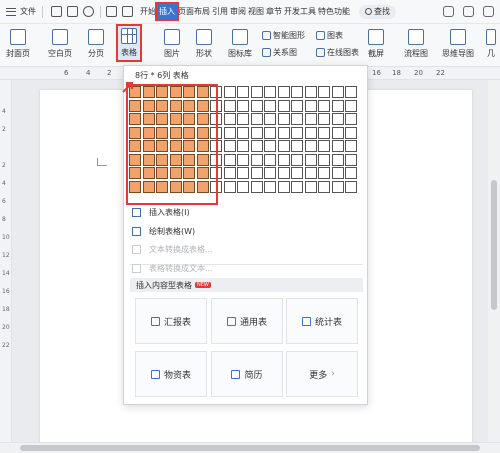 The image size is (500, 453). What do you see at coordinates (494, 245) in the screenshot?
I see `vertical-scroll-thumb` at bounding box center [494, 245].